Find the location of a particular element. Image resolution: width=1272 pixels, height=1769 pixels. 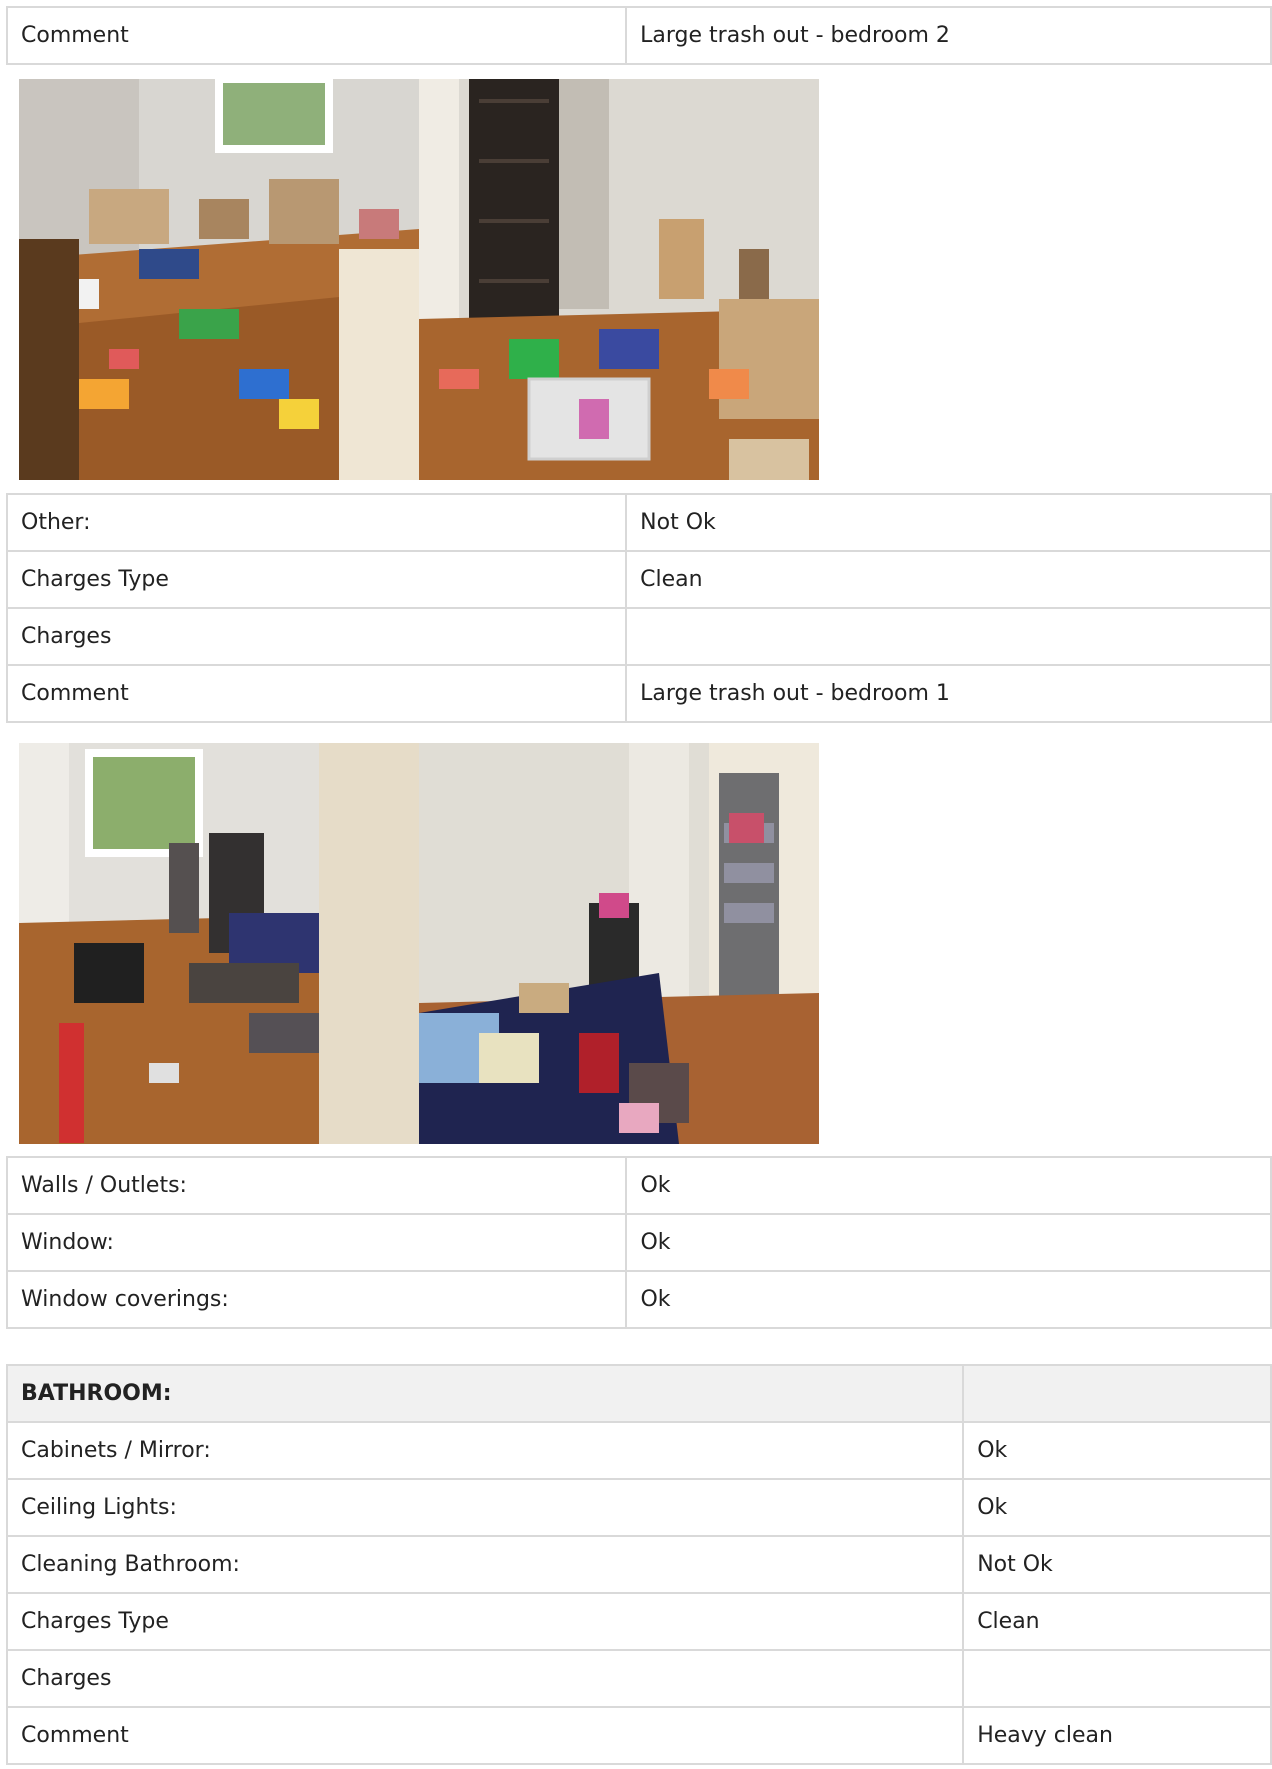

table-row: Cleaning Bathroom: Not Ok is located at coordinates (638, 1564).